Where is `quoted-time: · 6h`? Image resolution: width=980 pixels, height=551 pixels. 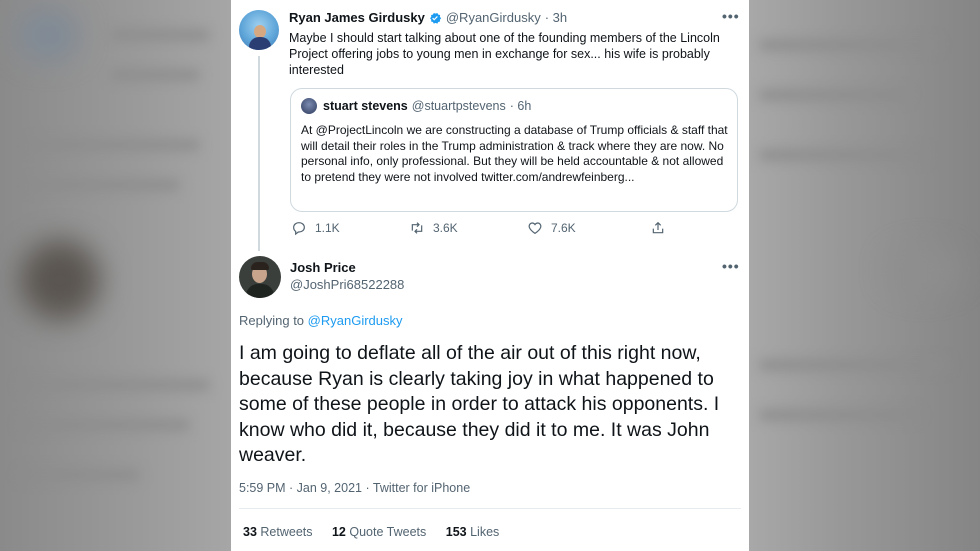
quoted-time: · 6h is located at coordinates (520, 106).